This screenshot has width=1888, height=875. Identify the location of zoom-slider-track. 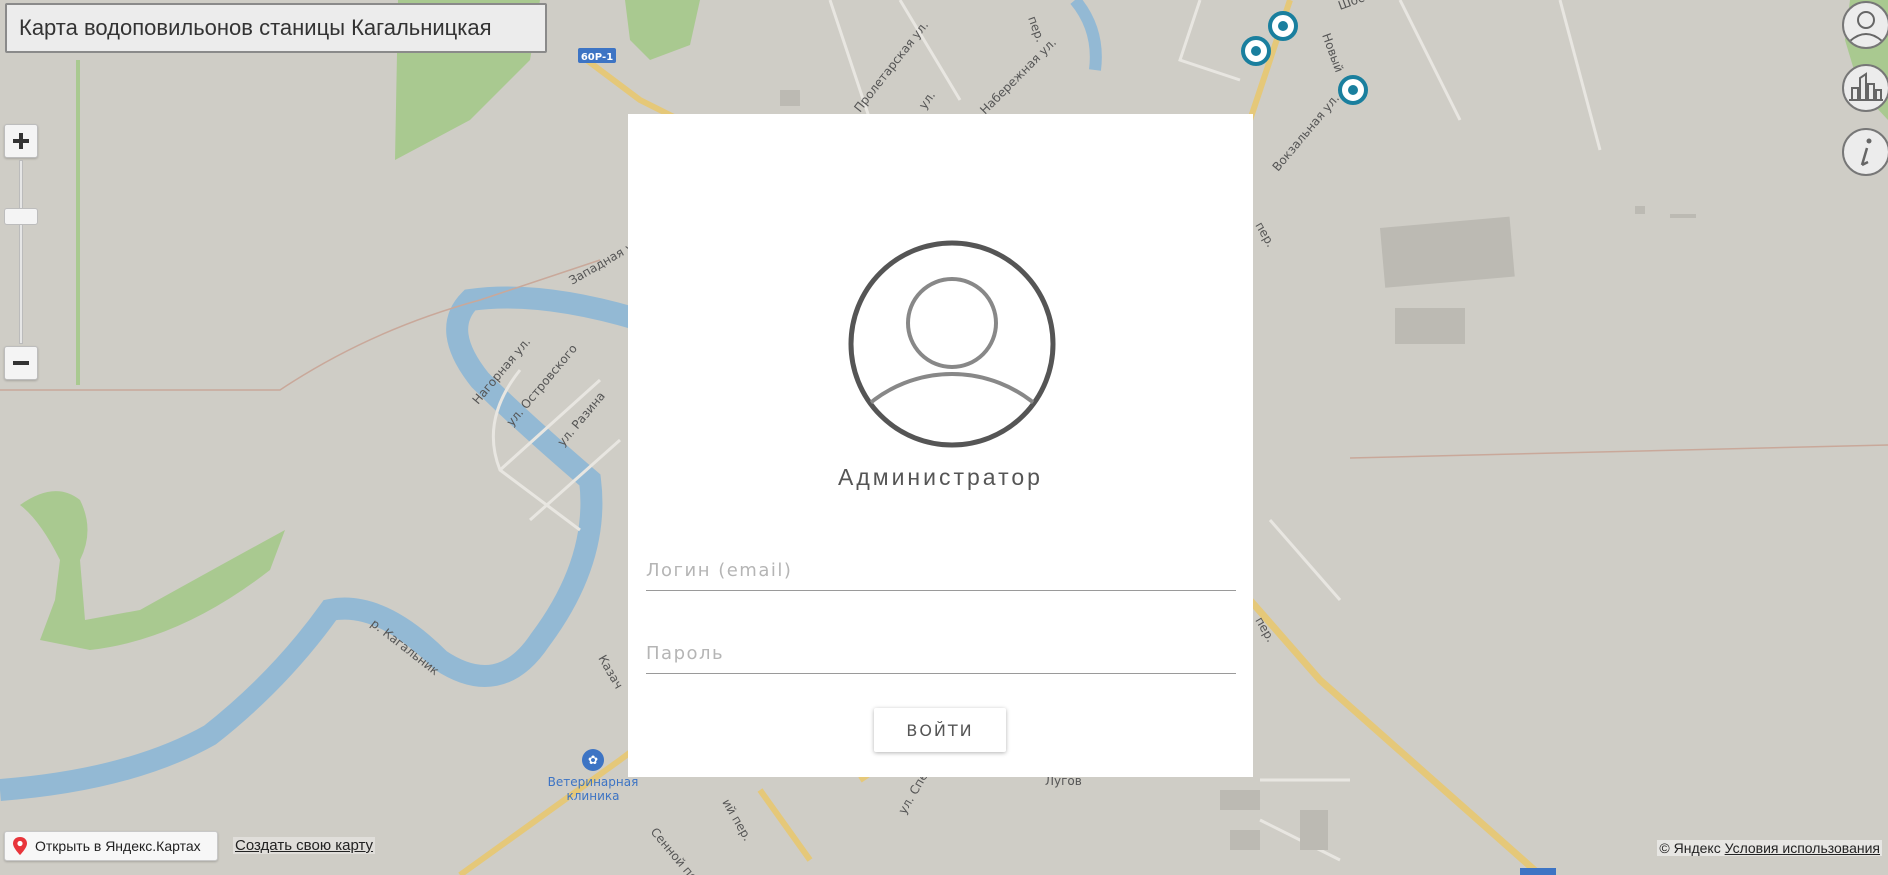
(21, 252).